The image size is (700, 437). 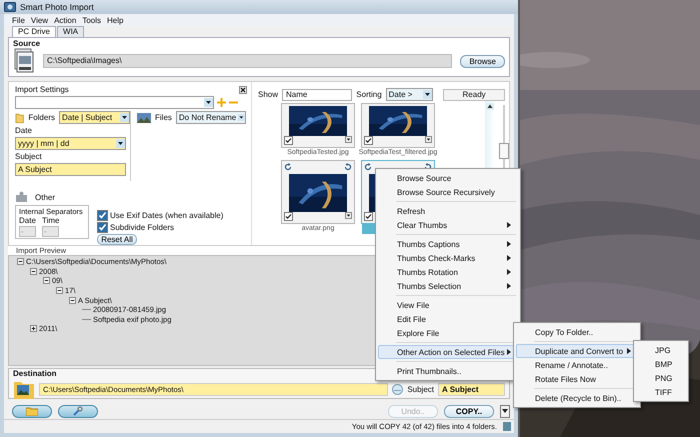 What do you see at coordinates (65, 20) in the screenshot?
I see `menu-item: Action` at bounding box center [65, 20].